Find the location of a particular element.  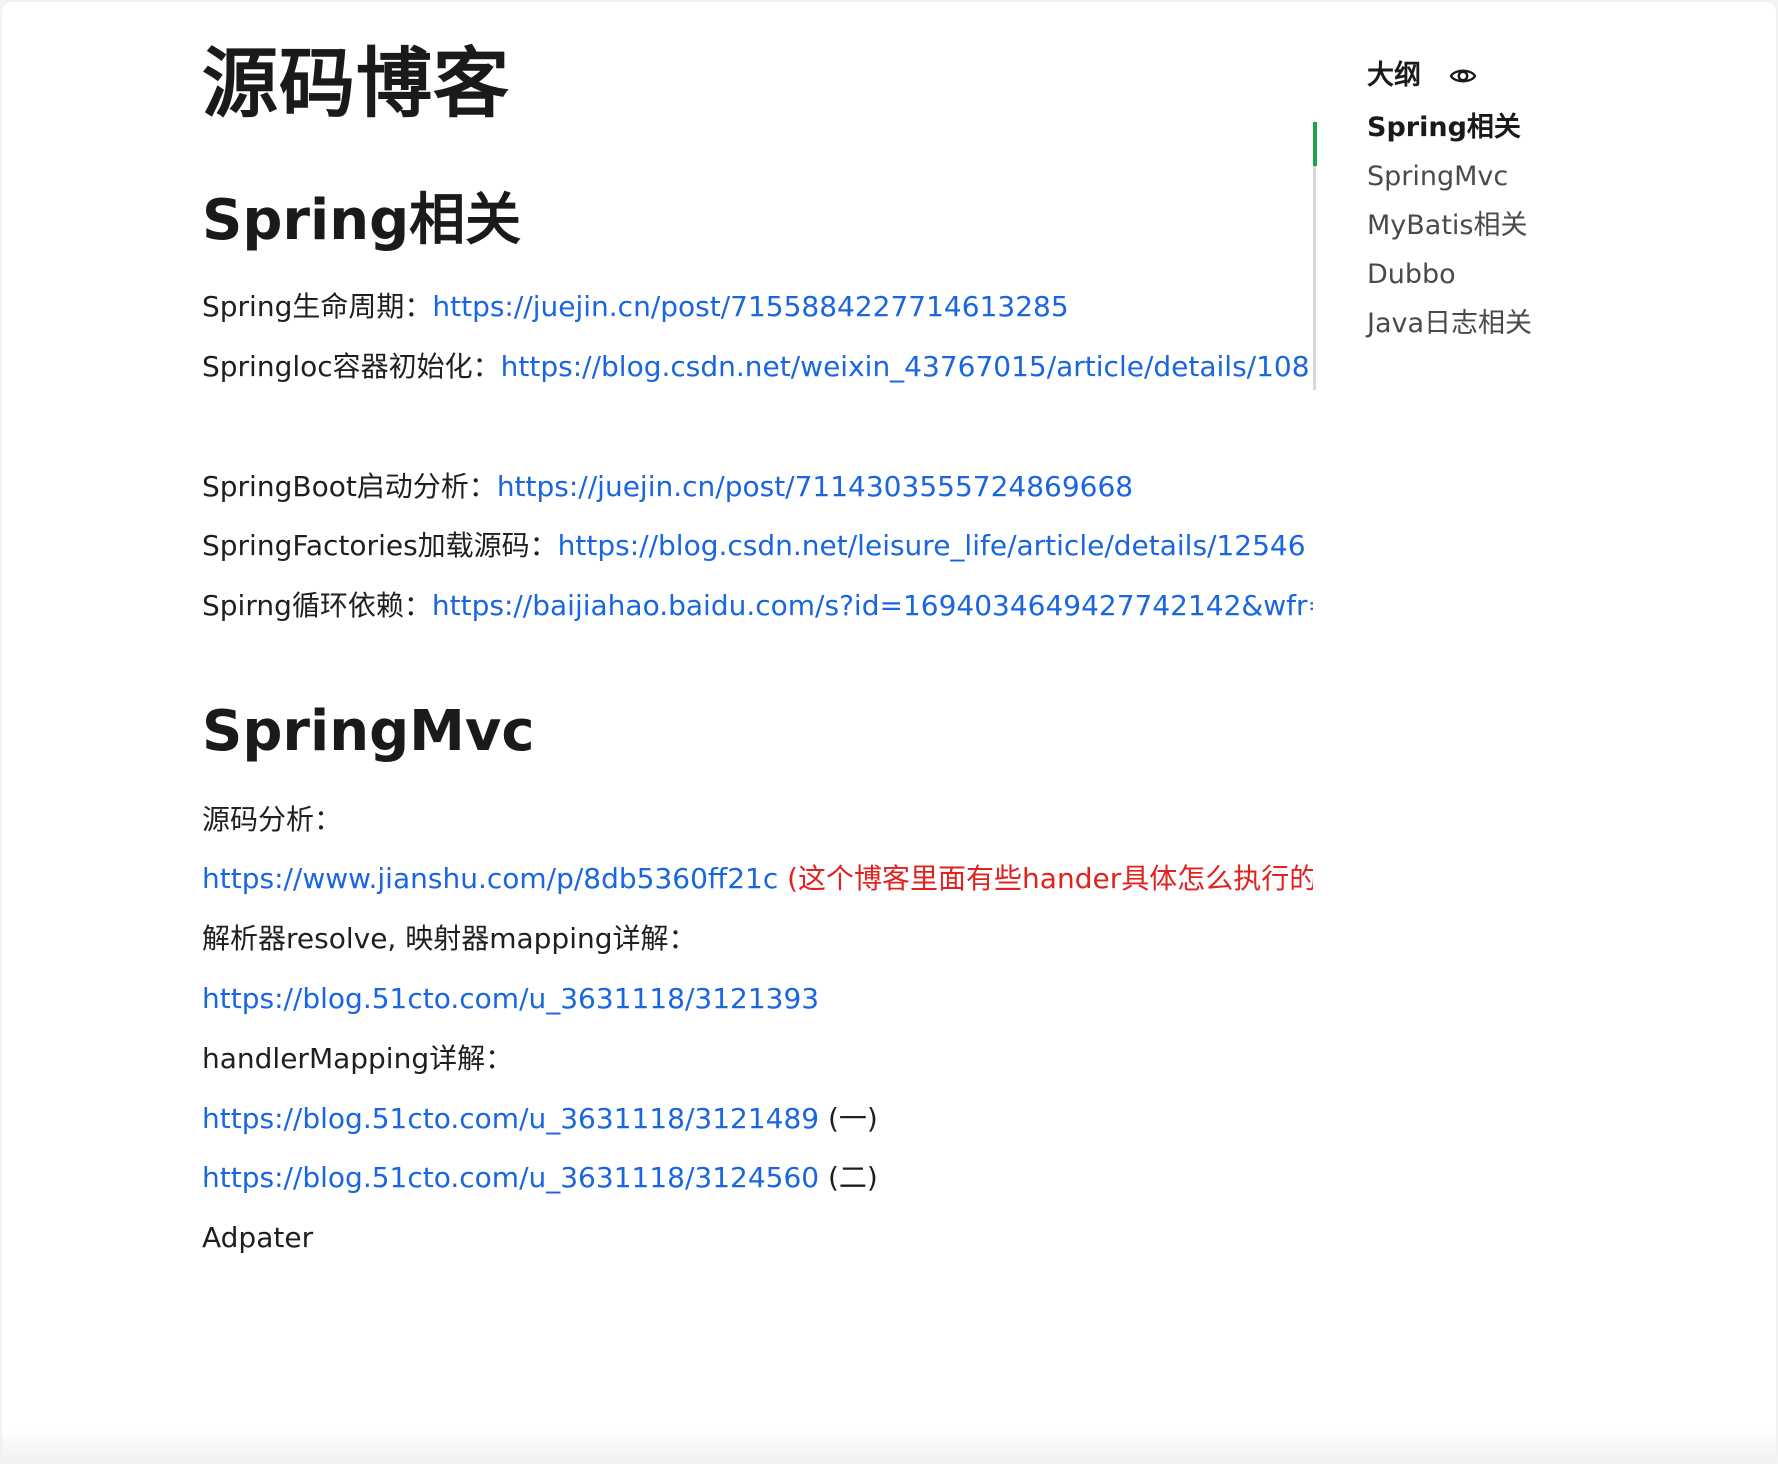

paragraph-label: Spirng循环依赖： is located at coordinates (317, 605).